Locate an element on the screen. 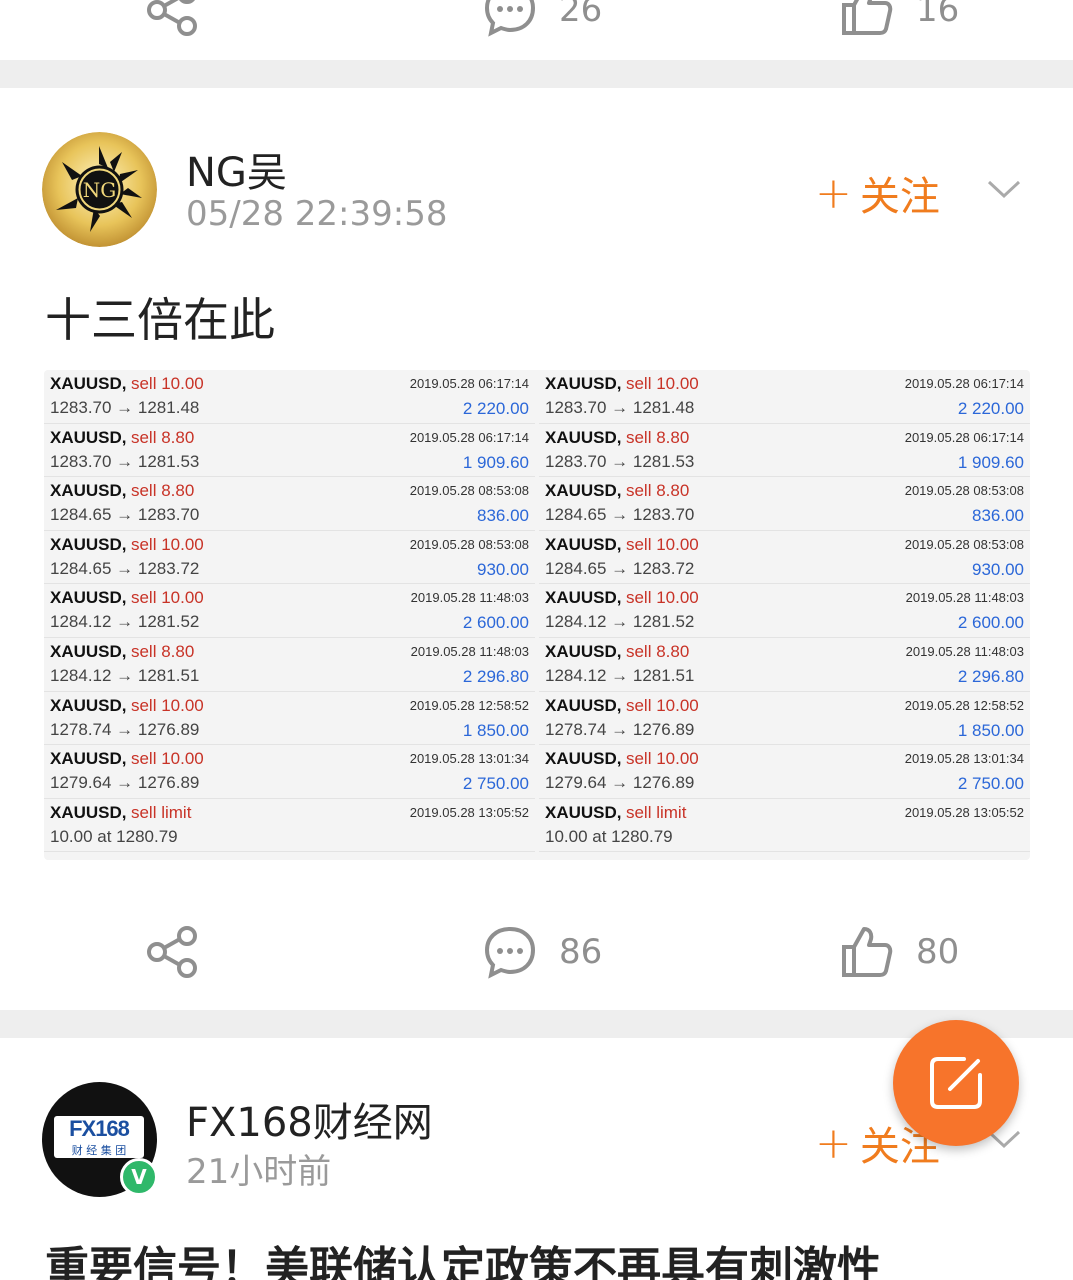  avatar-logo-text: FX168 is located at coordinates (99, 1128).